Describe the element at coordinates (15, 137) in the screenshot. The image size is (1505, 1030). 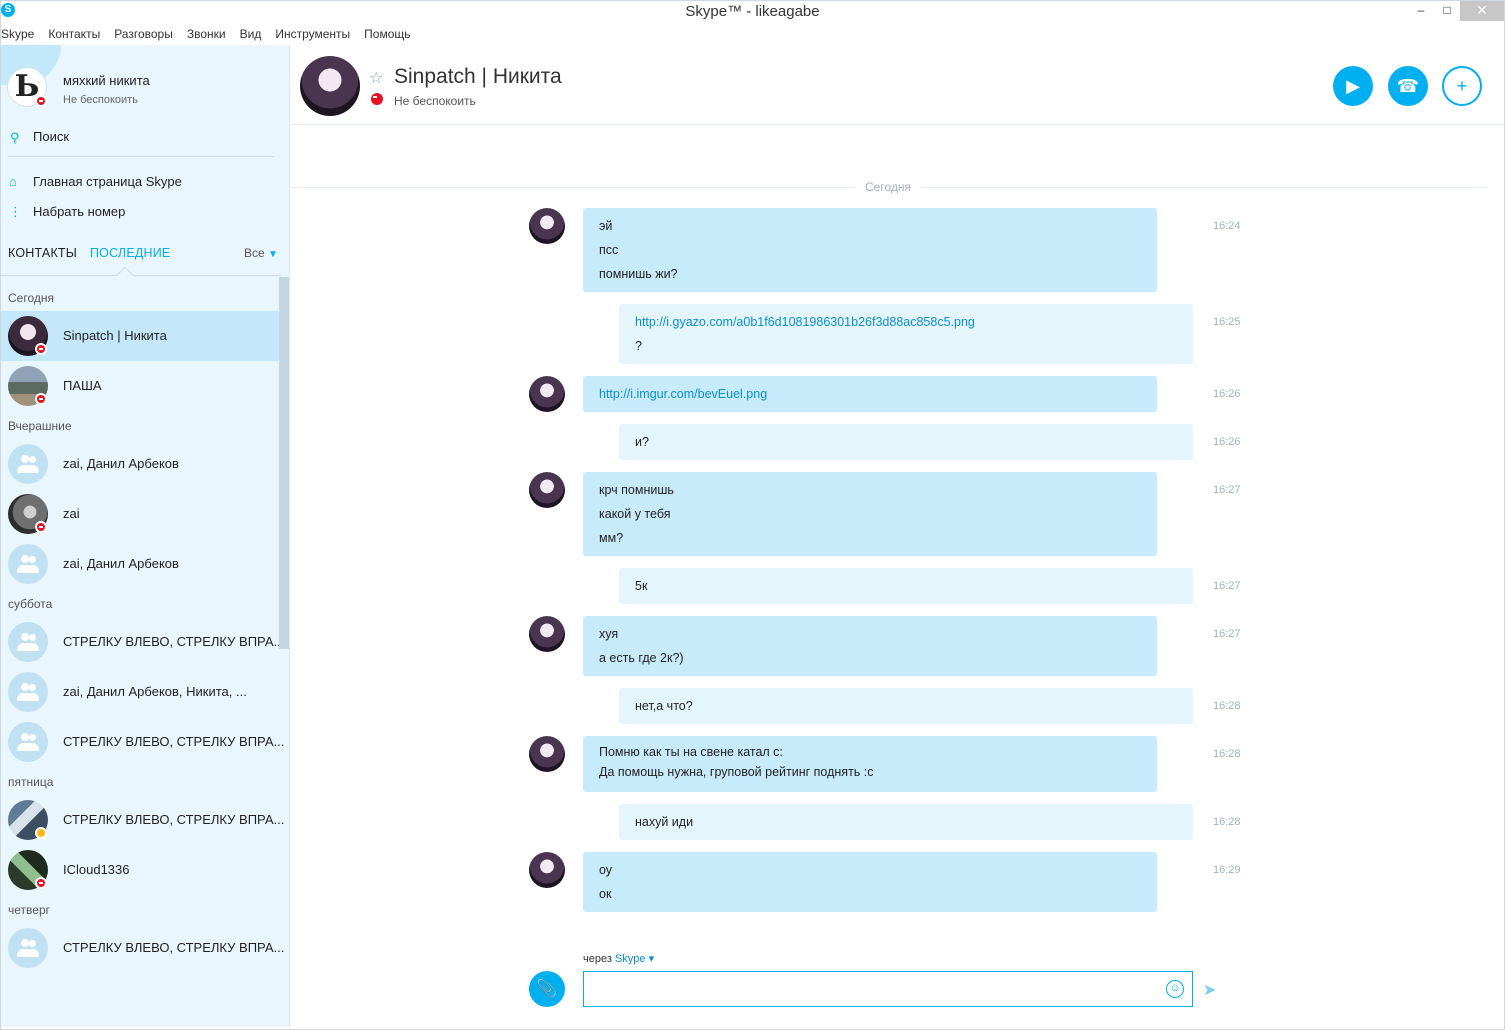
I see `search-icon: ⚲` at that location.